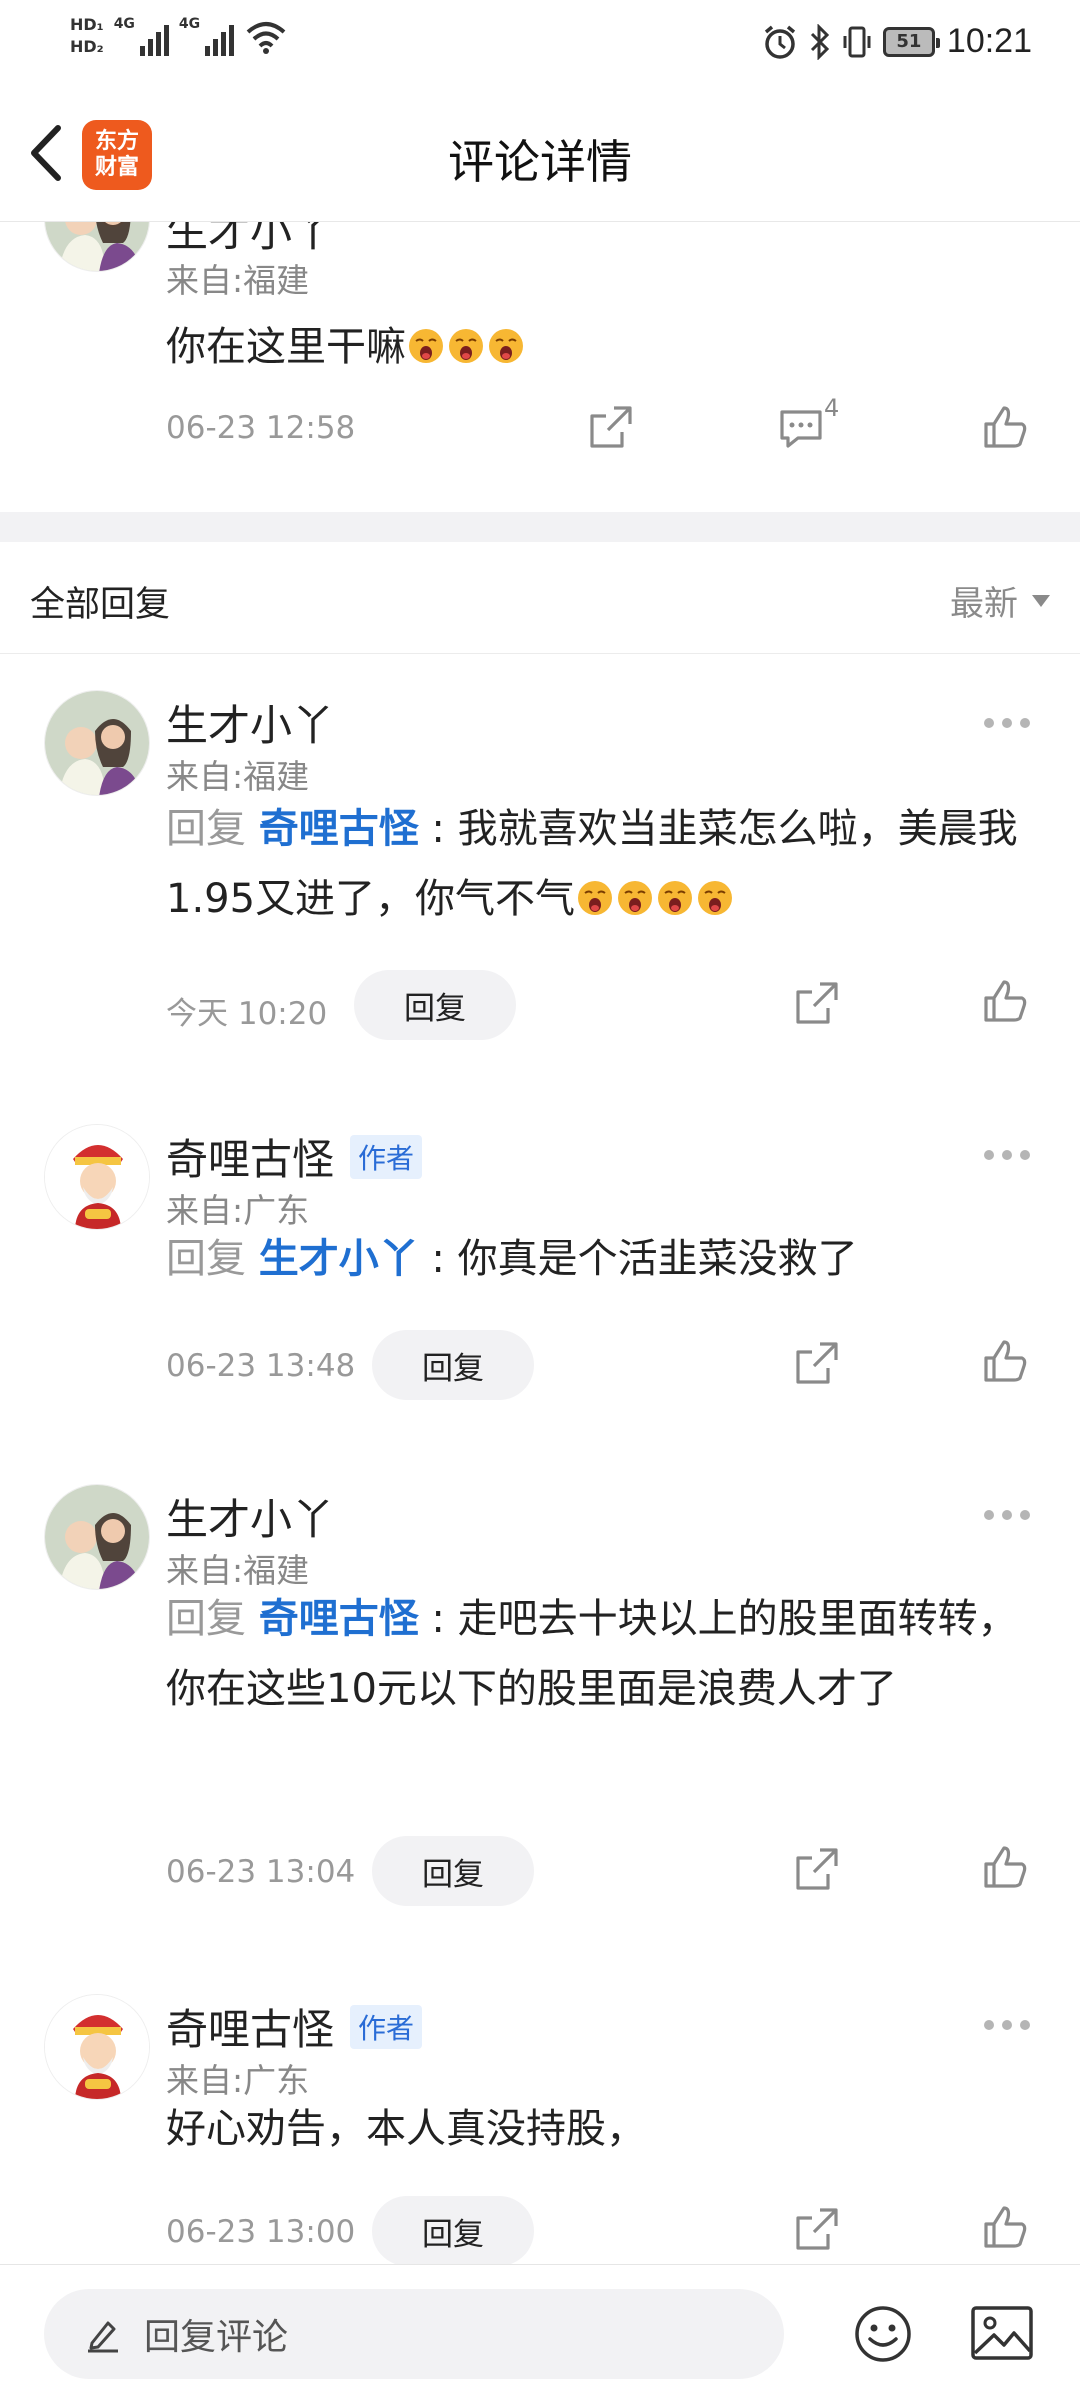 This screenshot has height=2400, width=1080. I want to click on reply-input-placeholder: 回复评论, so click(216, 2337).